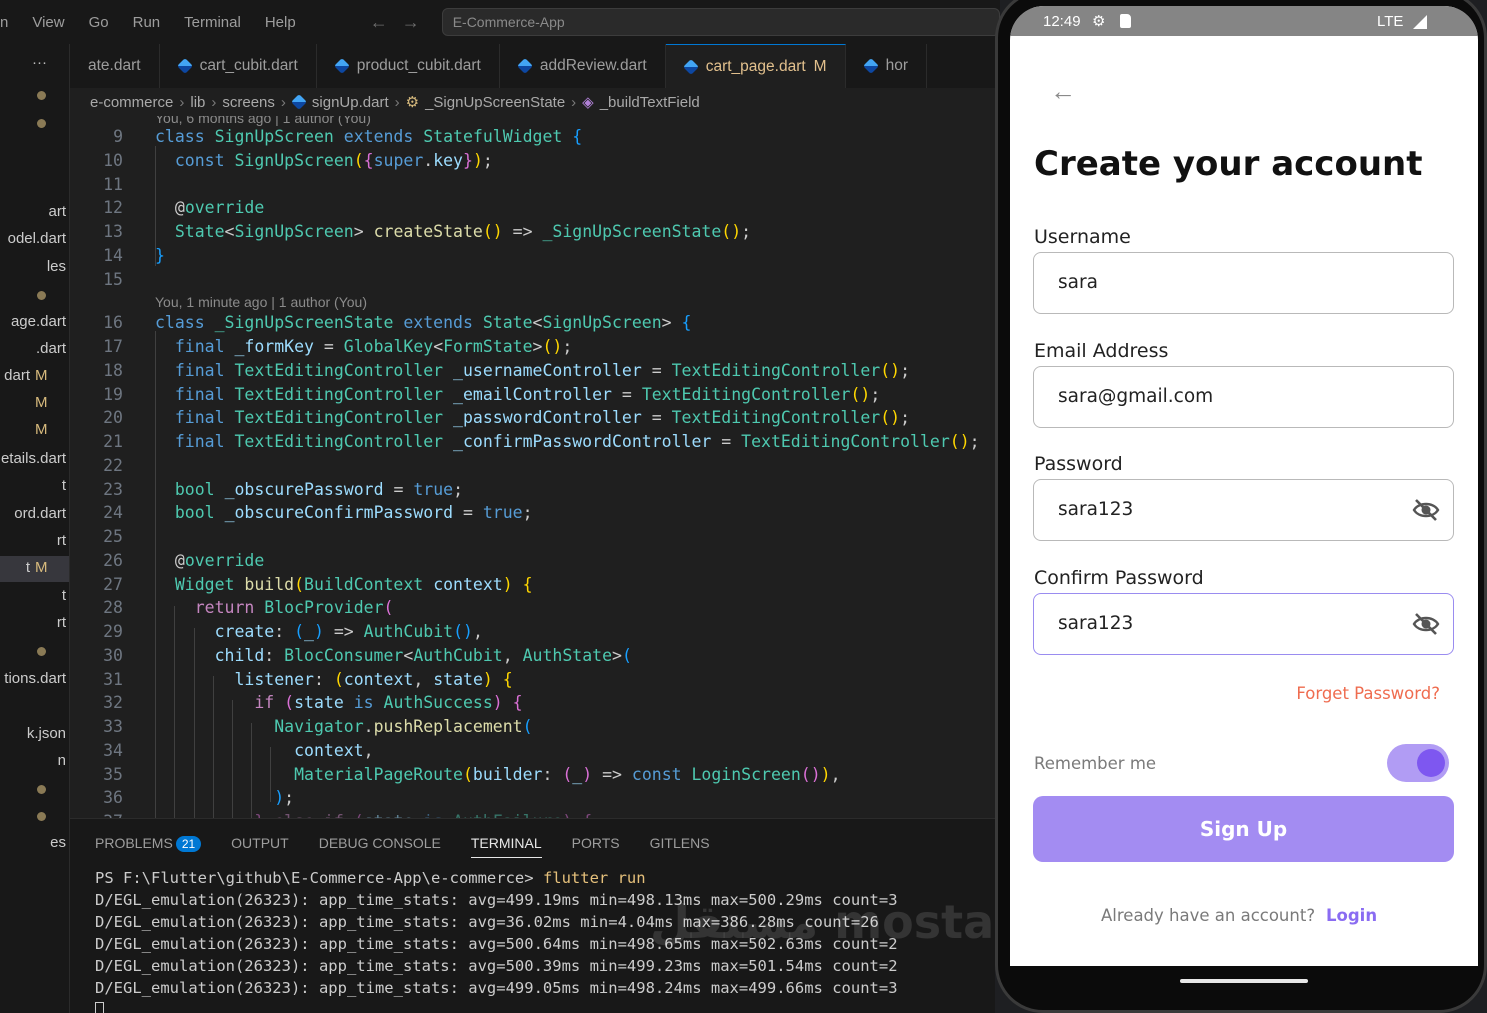 The height and width of the screenshot is (1013, 1487). What do you see at coordinates (34, 844) in the screenshot?
I see `explorer-item: es` at bounding box center [34, 844].